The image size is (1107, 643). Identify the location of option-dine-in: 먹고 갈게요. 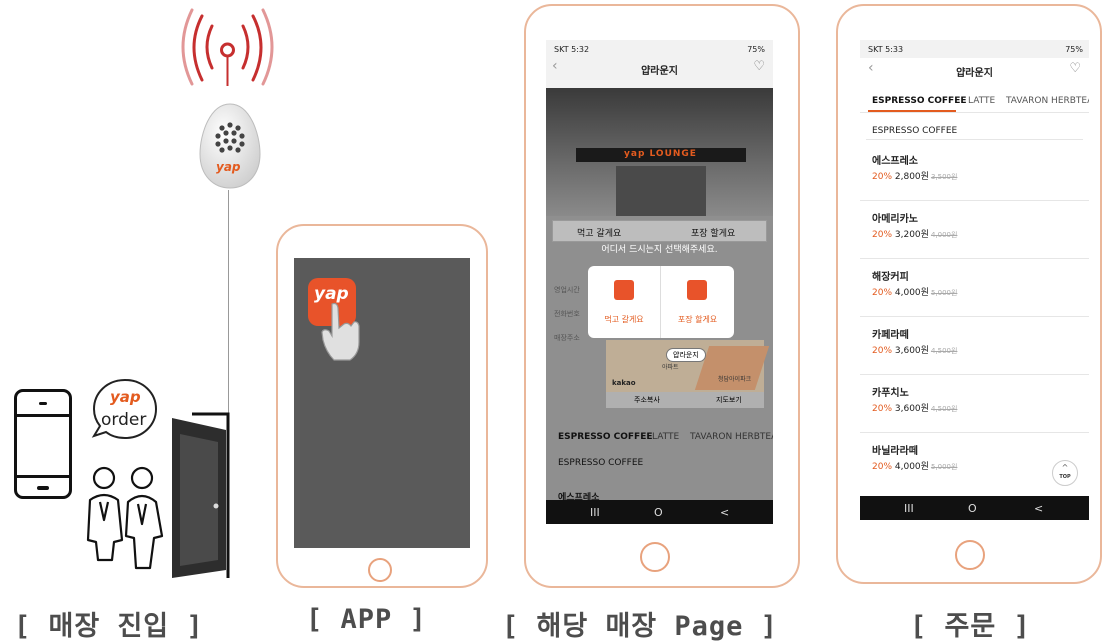
(599, 232).